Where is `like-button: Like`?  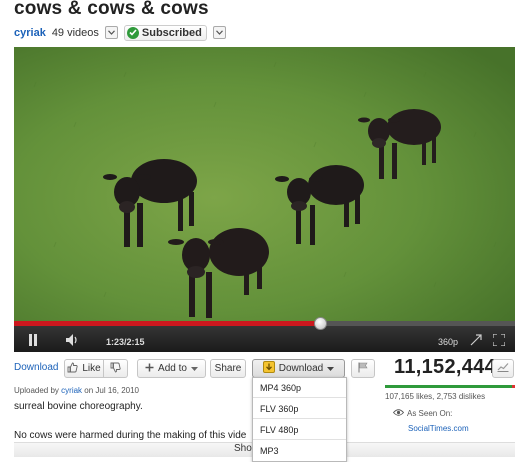
like-button: Like is located at coordinates (84, 368).